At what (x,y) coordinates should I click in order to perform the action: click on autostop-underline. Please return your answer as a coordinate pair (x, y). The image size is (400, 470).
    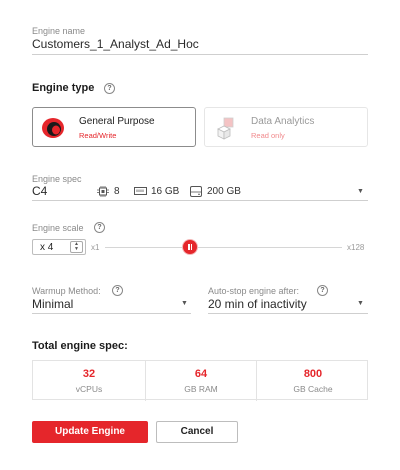
    Looking at the image, I should click on (288, 313).